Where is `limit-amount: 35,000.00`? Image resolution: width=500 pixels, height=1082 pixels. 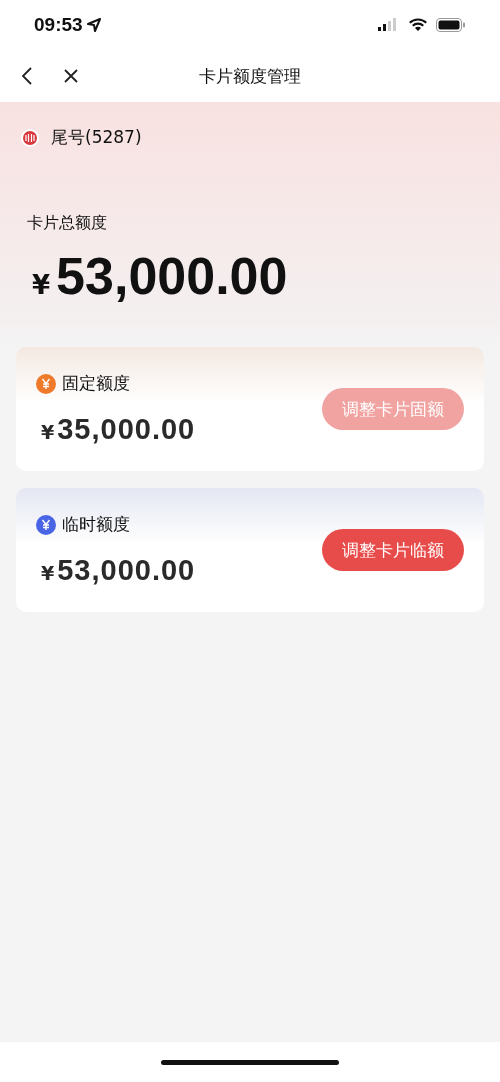 limit-amount: 35,000.00 is located at coordinates (126, 429).